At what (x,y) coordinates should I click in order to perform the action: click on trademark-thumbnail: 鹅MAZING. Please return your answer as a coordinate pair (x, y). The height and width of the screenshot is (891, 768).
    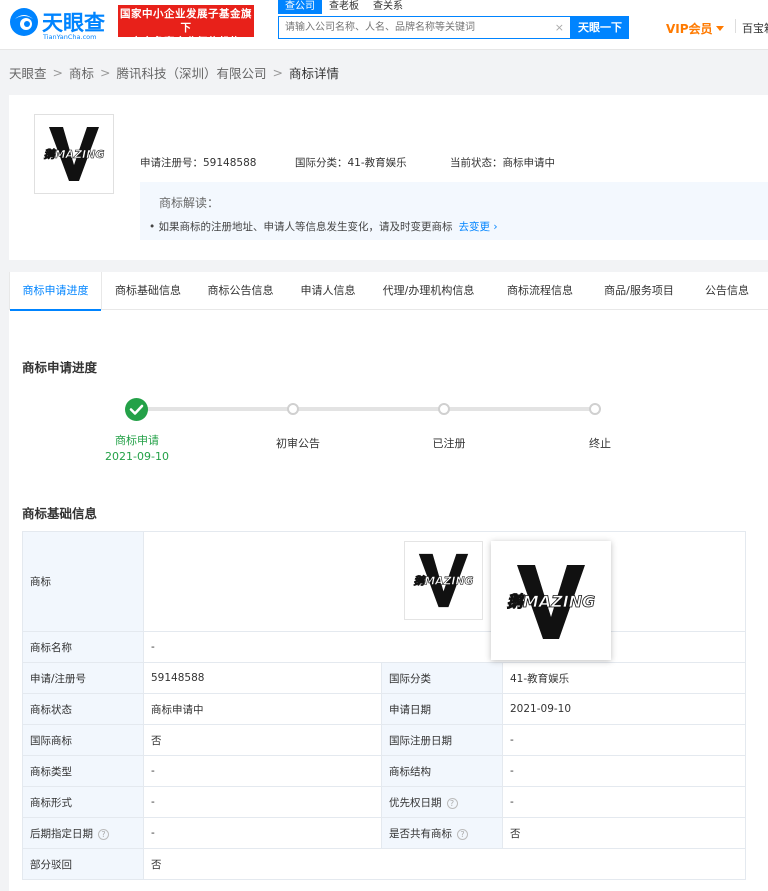
    Looking at the image, I should click on (443, 580).